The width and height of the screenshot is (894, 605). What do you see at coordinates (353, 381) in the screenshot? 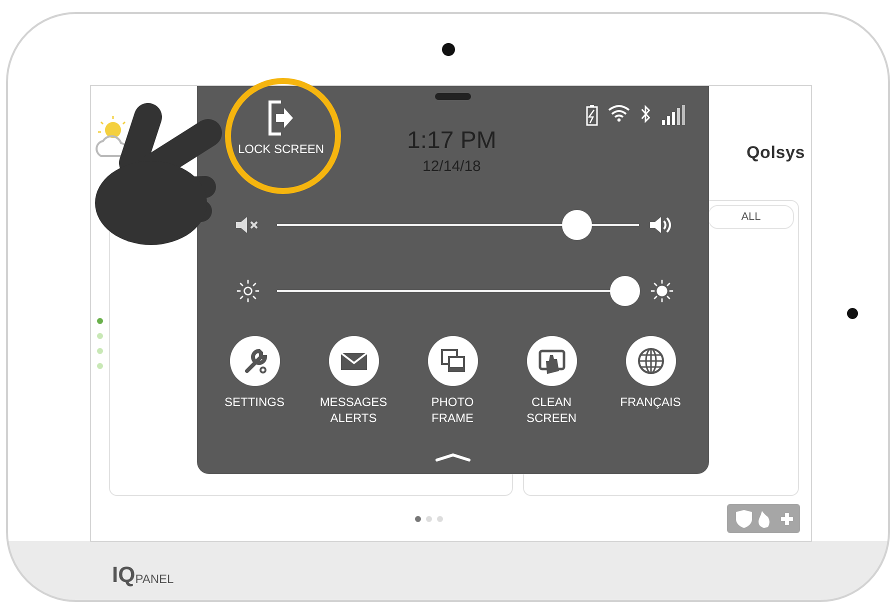
I see `quick-action-button: MESSAGES ALERTS` at bounding box center [353, 381].